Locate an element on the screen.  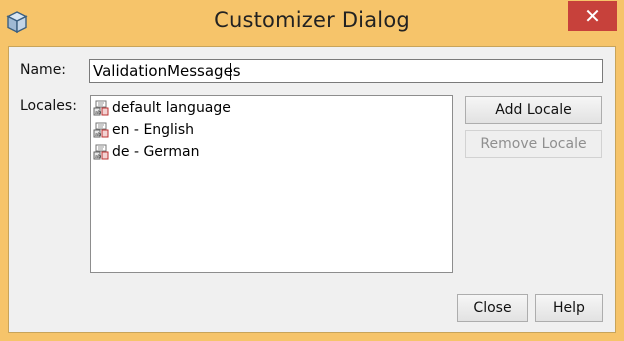
name-field: ValidationMessages is located at coordinates (346, 71).